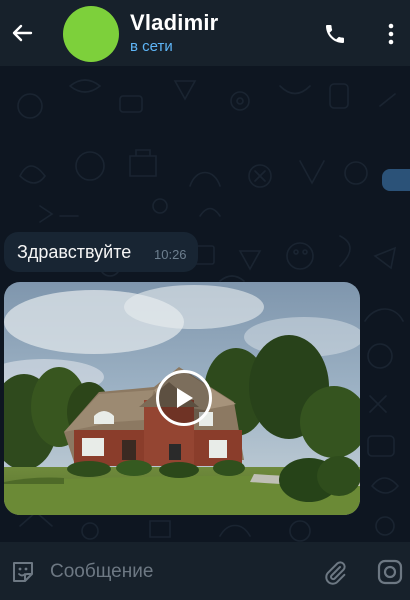 The image size is (410, 600). I want to click on message-input, so click(175, 572).